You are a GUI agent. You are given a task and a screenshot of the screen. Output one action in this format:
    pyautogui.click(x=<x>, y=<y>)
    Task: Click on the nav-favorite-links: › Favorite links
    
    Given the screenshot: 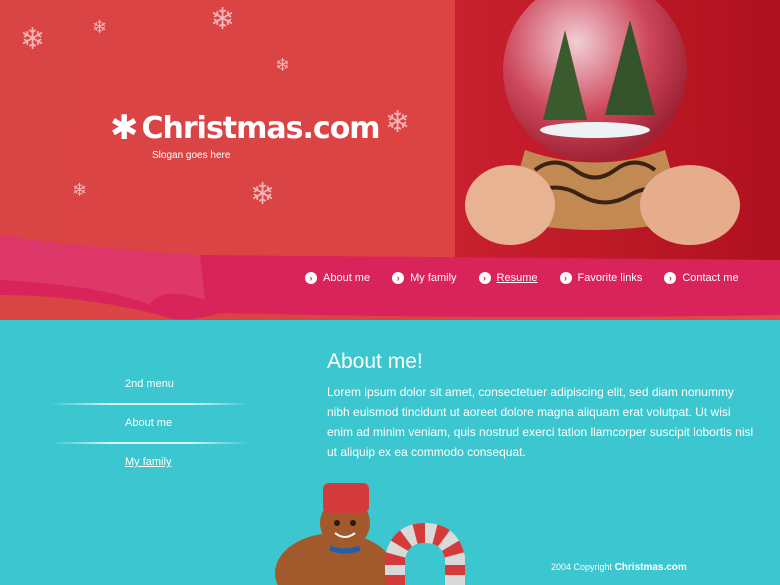 What is the action you would take?
    pyautogui.click(x=600, y=278)
    